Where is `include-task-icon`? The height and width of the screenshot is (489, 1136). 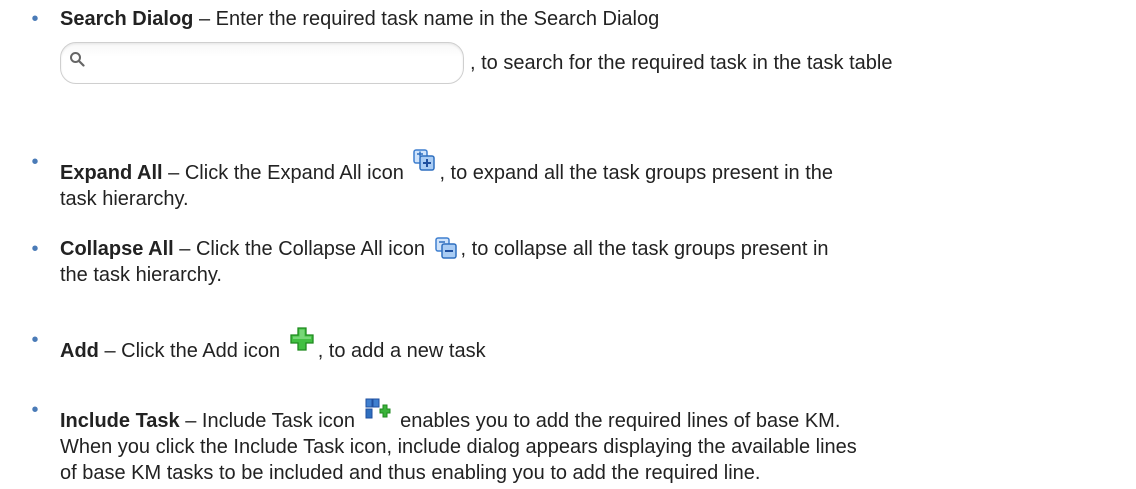 include-task-icon is located at coordinates (378, 409).